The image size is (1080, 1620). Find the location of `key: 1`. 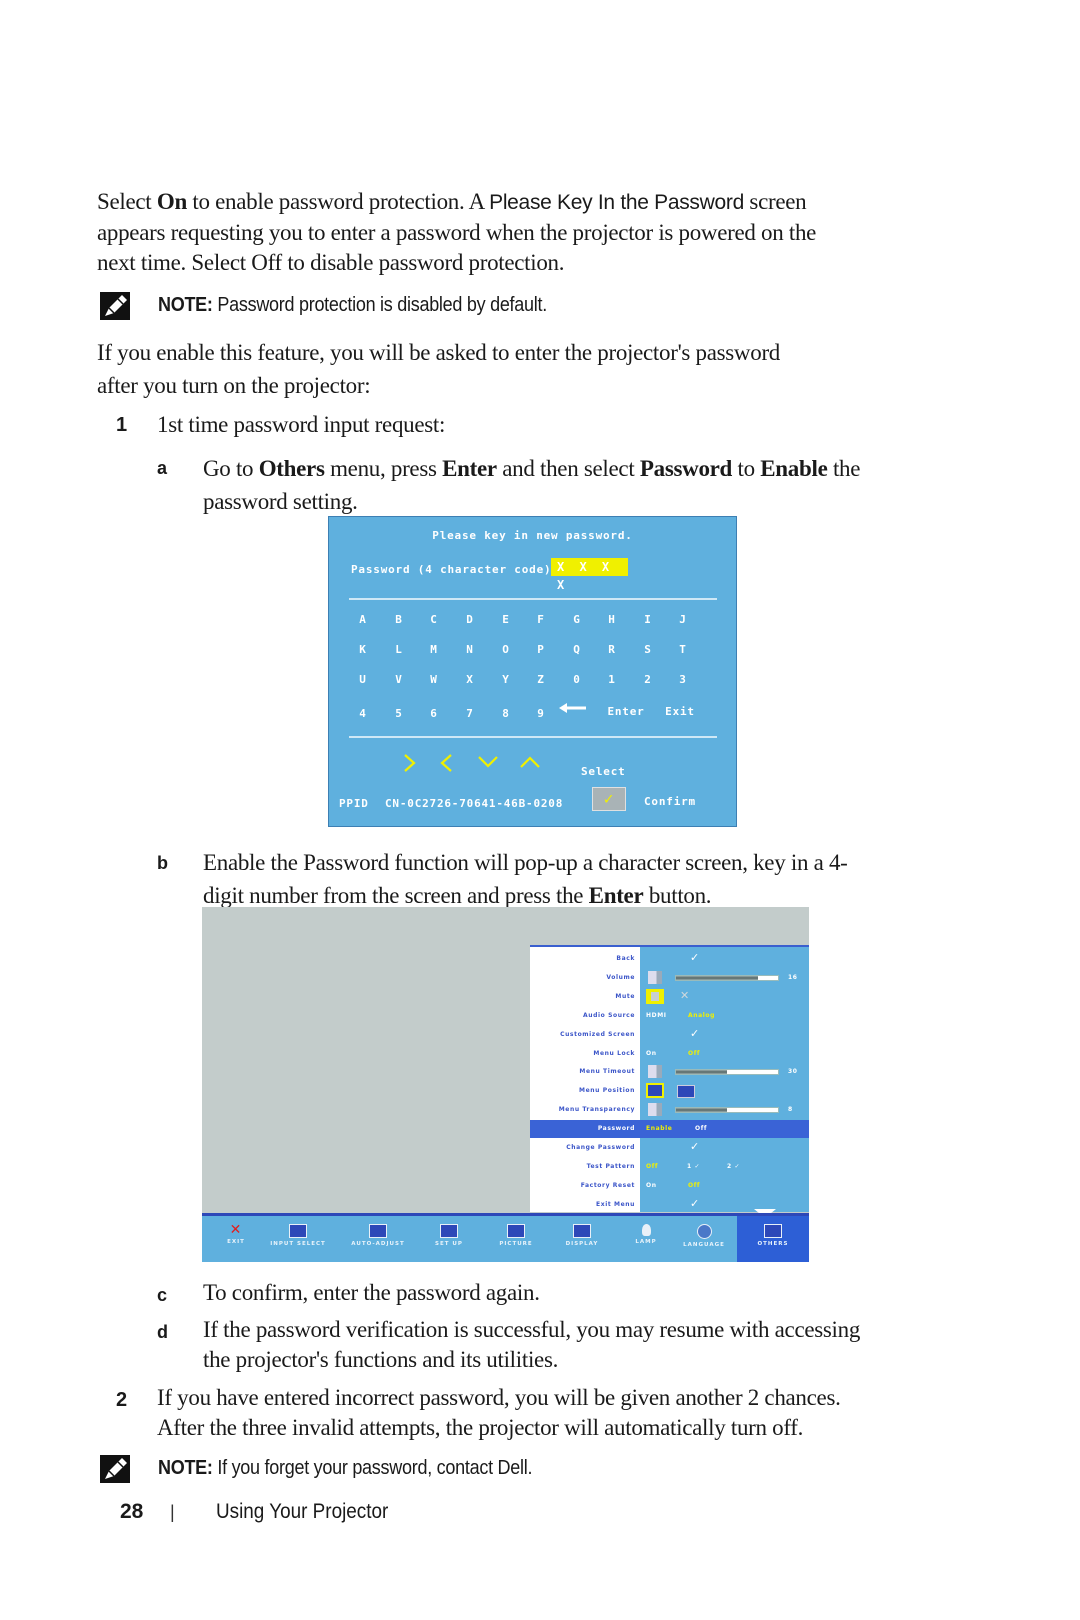

key: 1 is located at coordinates (612, 679).